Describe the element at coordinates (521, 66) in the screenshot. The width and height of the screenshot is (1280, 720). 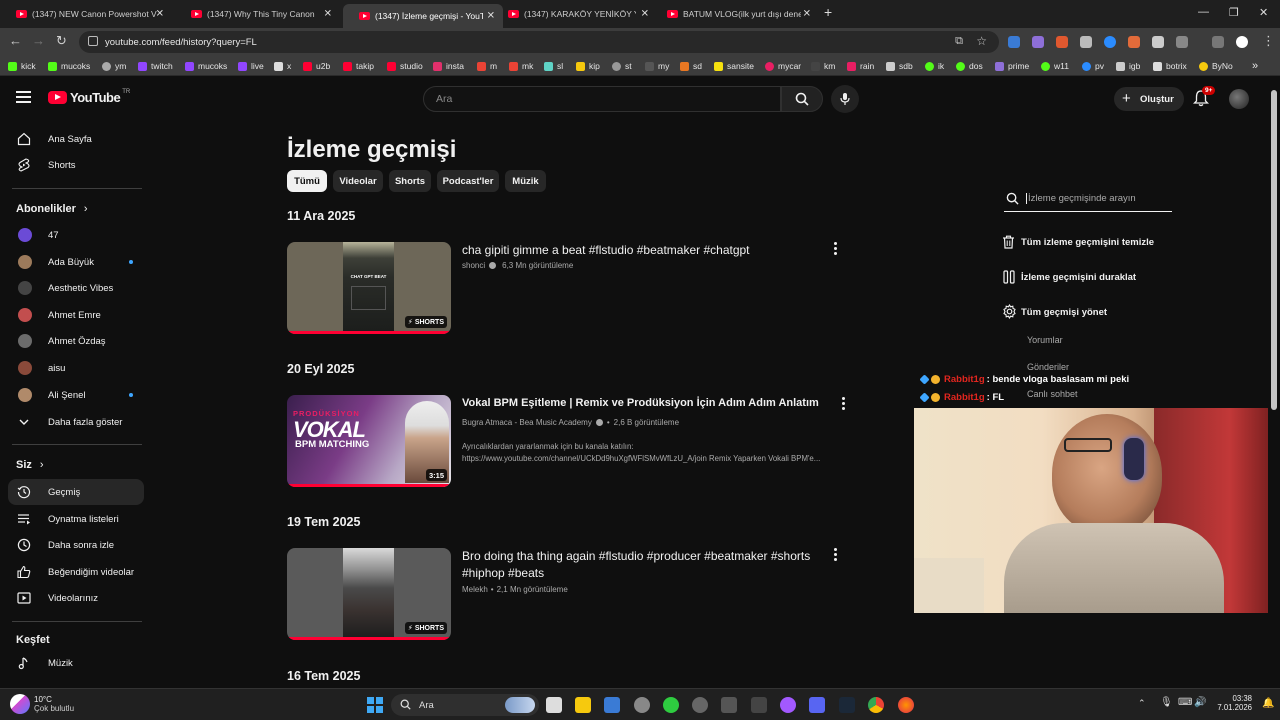
I see `bookmark-item: mk` at that location.